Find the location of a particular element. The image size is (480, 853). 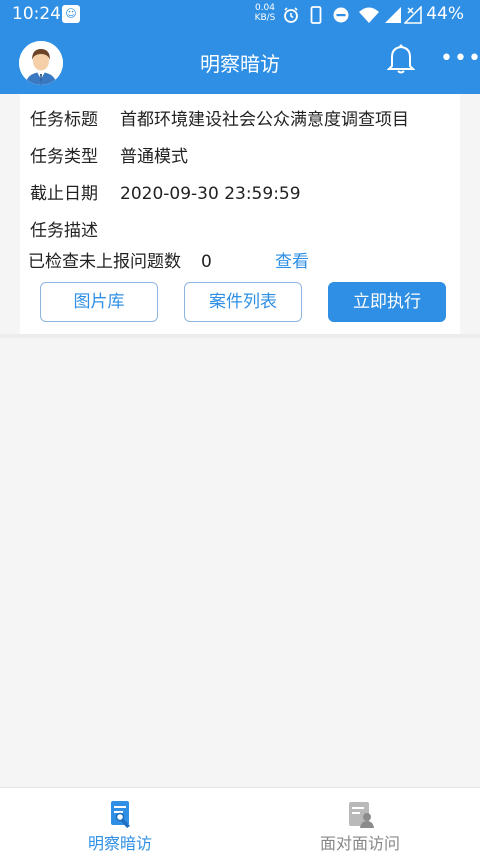

task-title-row: 任务标题 首都环境建设社会公众满意度调查项目 is located at coordinates (219, 117).